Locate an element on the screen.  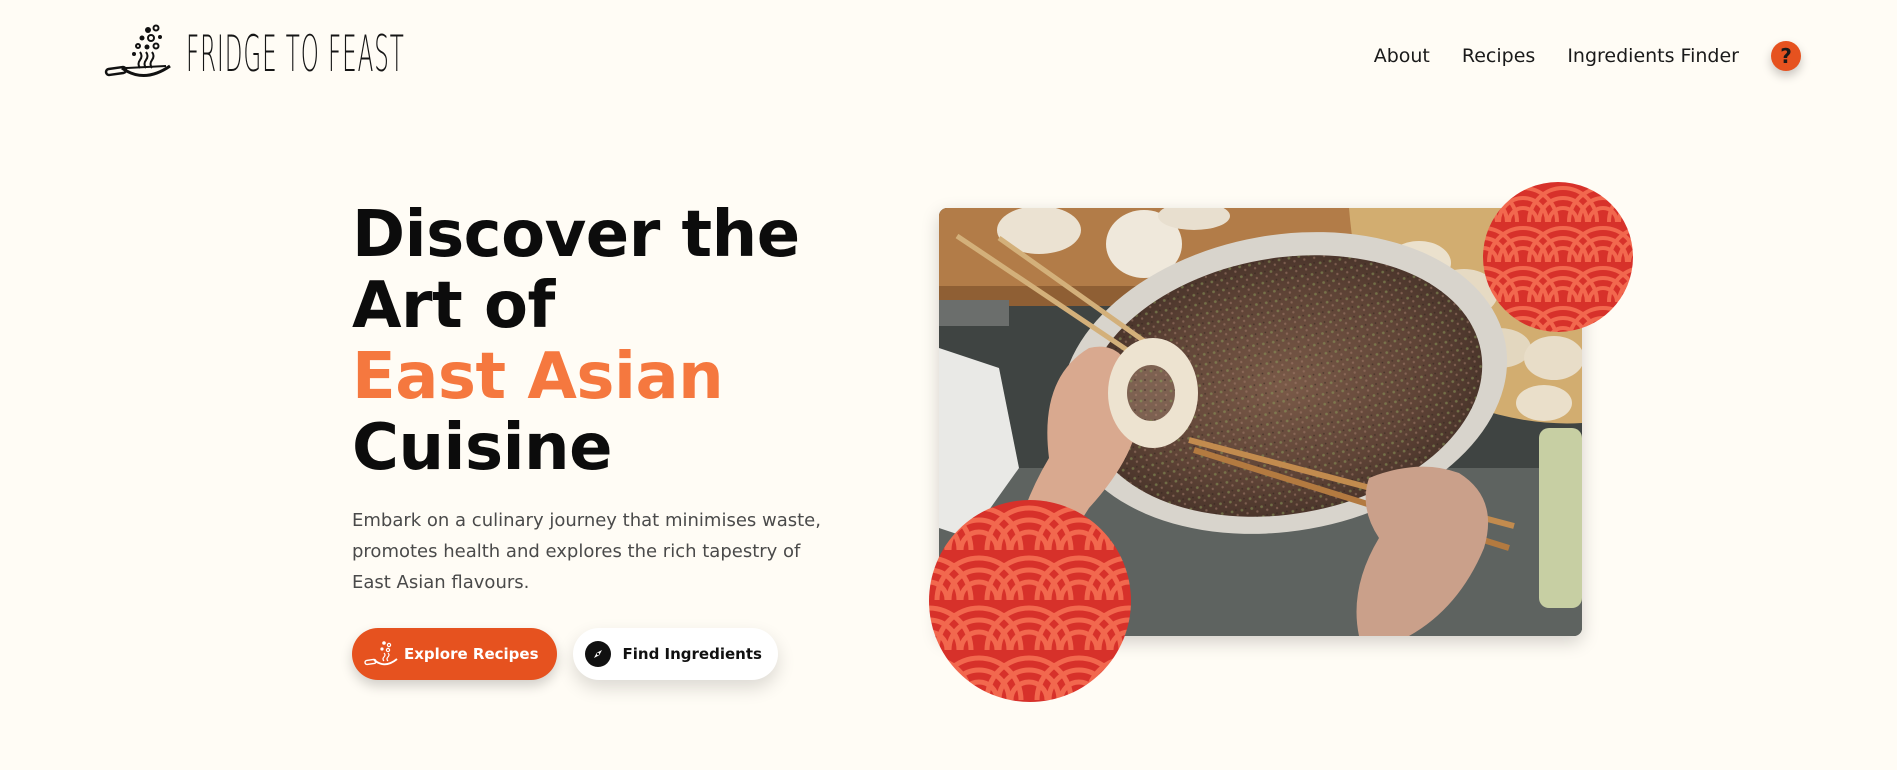
find-ingredients-button: Find Ingredients is located at coordinates (675, 654).